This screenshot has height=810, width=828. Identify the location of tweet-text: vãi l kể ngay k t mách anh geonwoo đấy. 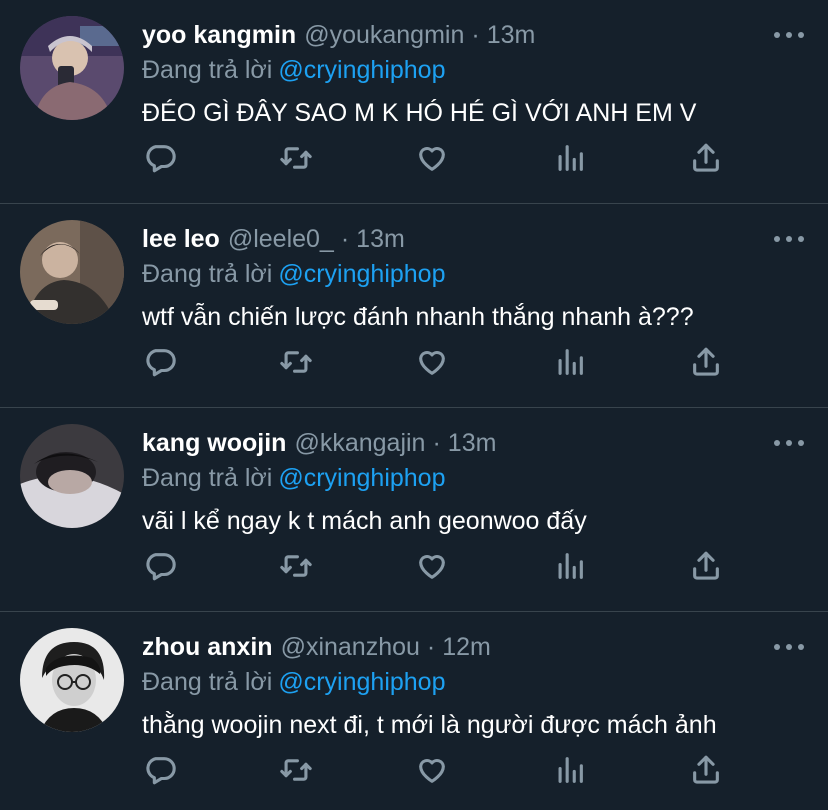
(364, 521).